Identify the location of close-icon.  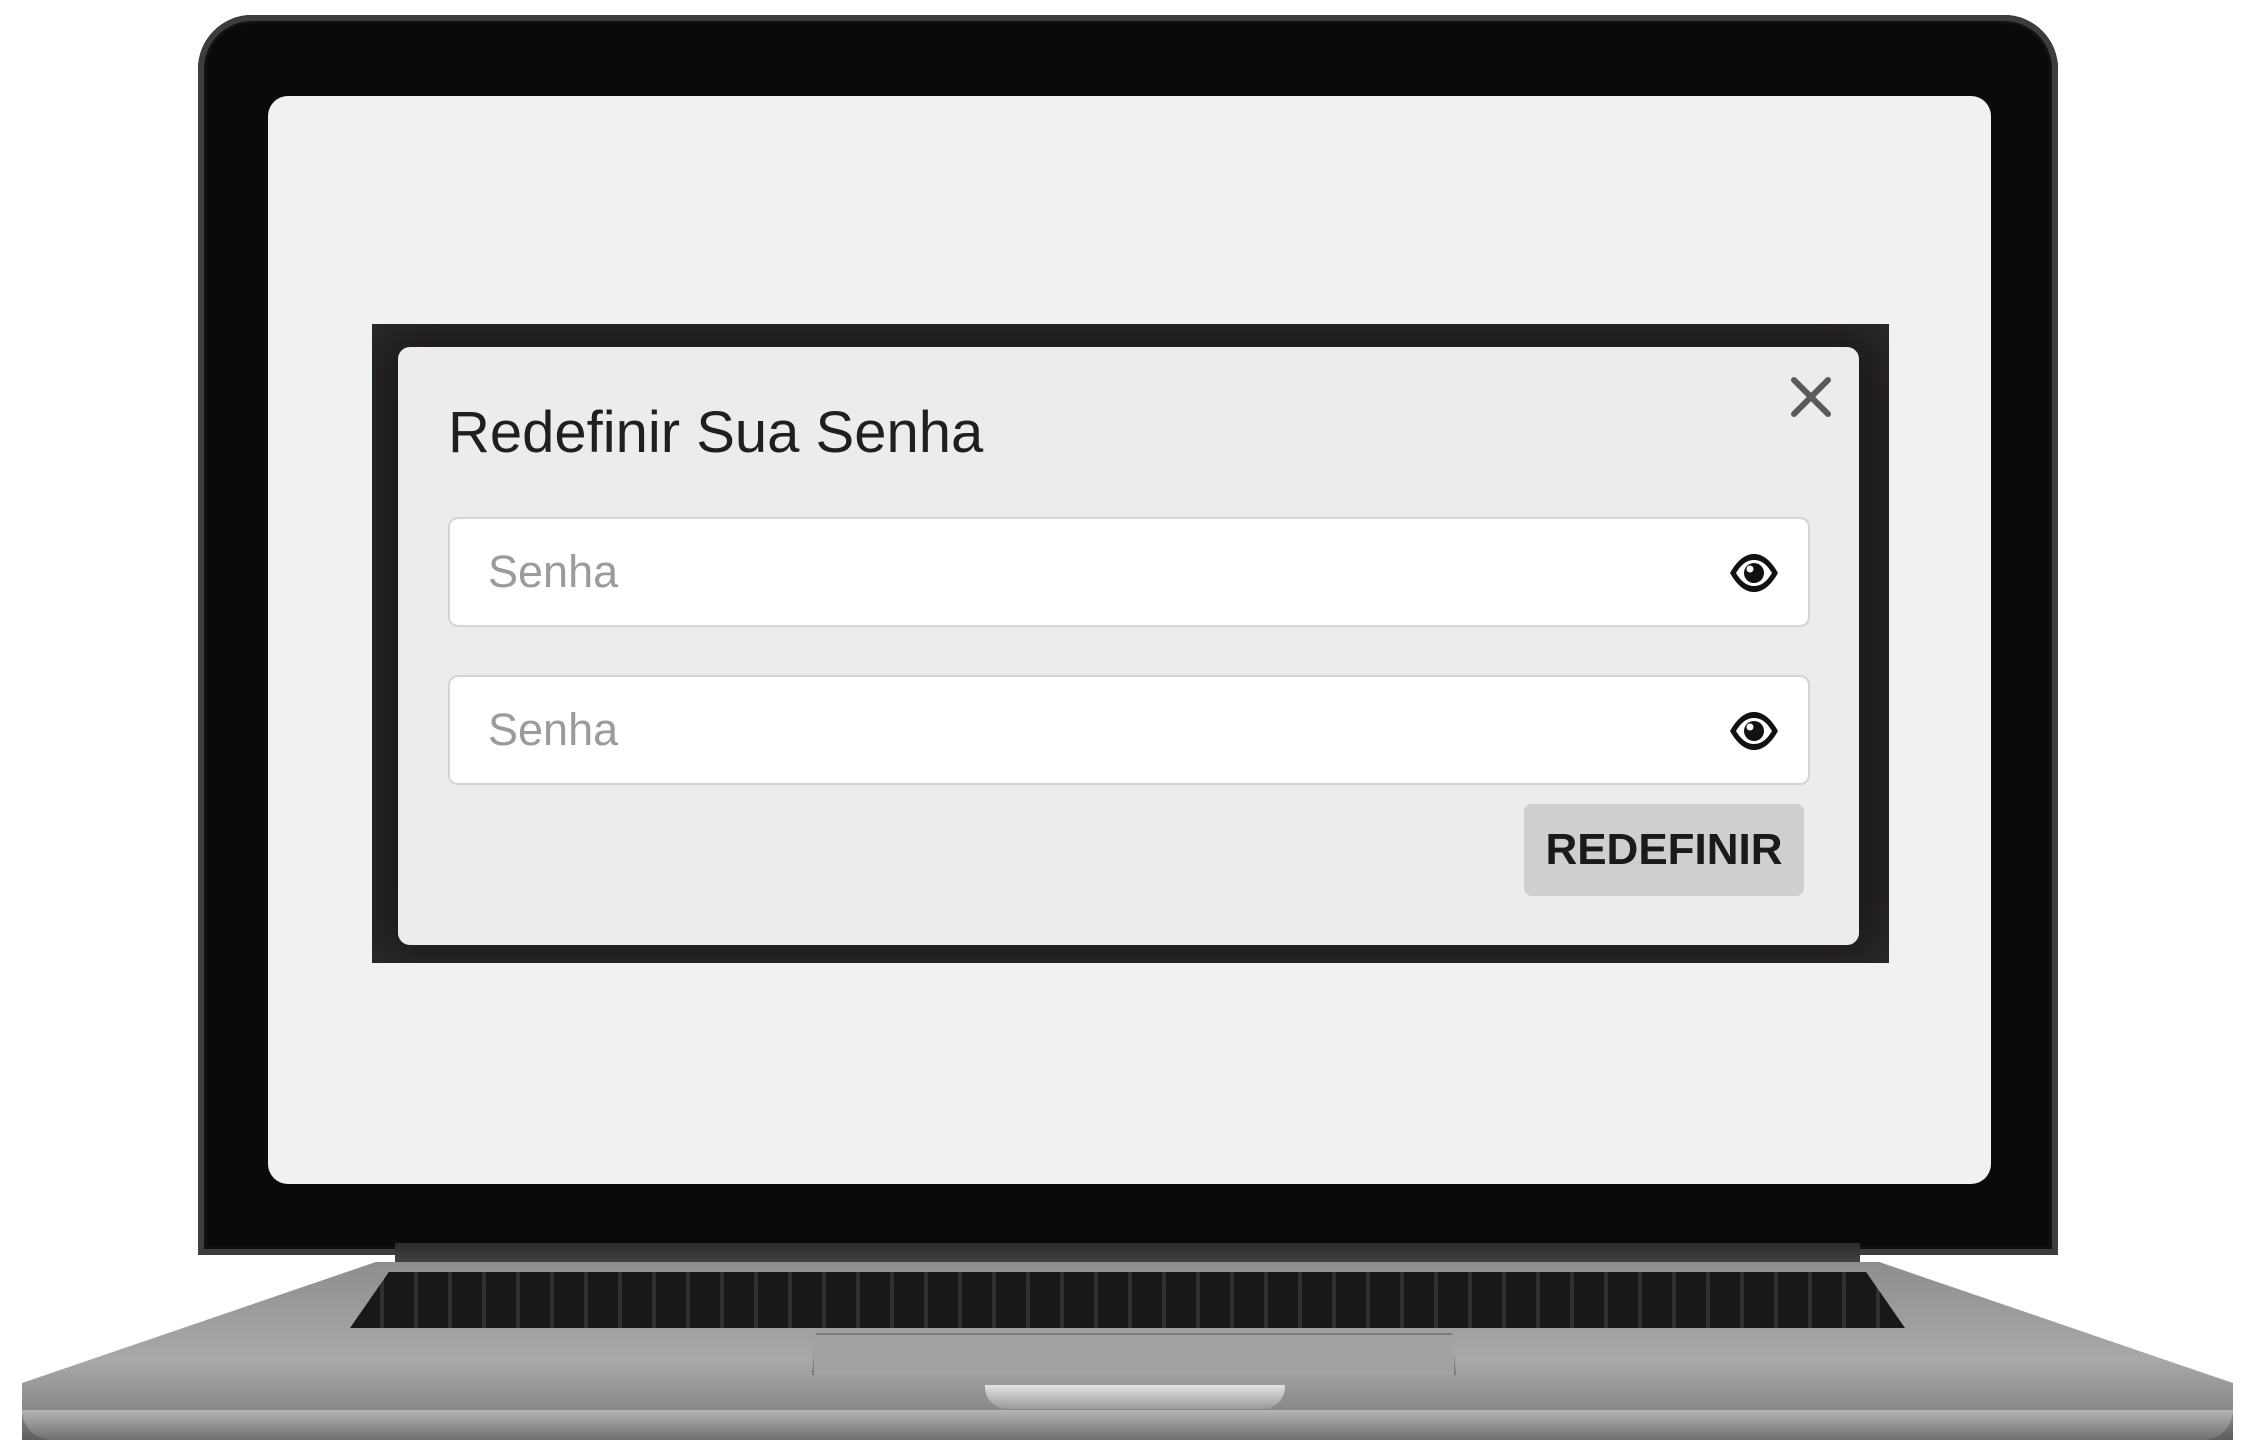
(1811, 397).